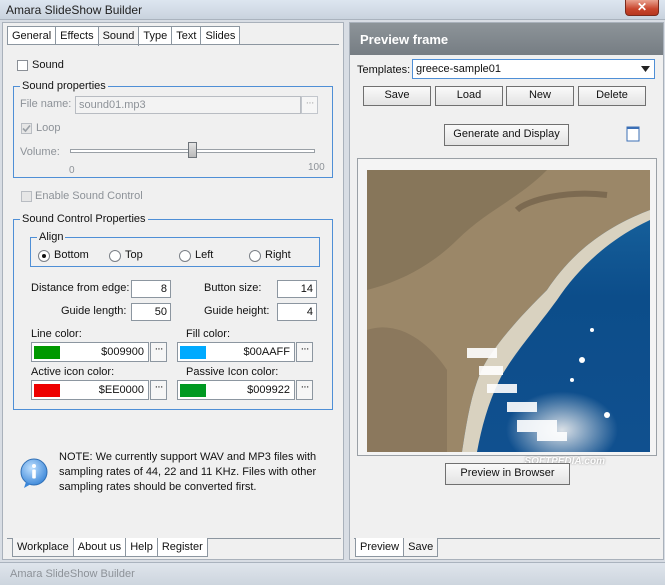 Image resolution: width=665 pixels, height=585 pixels. What do you see at coordinates (633, 134) in the screenshot?
I see `window-icon` at bounding box center [633, 134].